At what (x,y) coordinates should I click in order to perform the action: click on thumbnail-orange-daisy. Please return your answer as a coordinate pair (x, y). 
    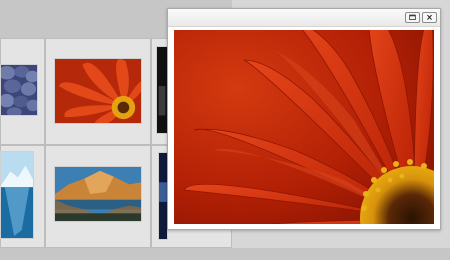
    Looking at the image, I should click on (98, 91).